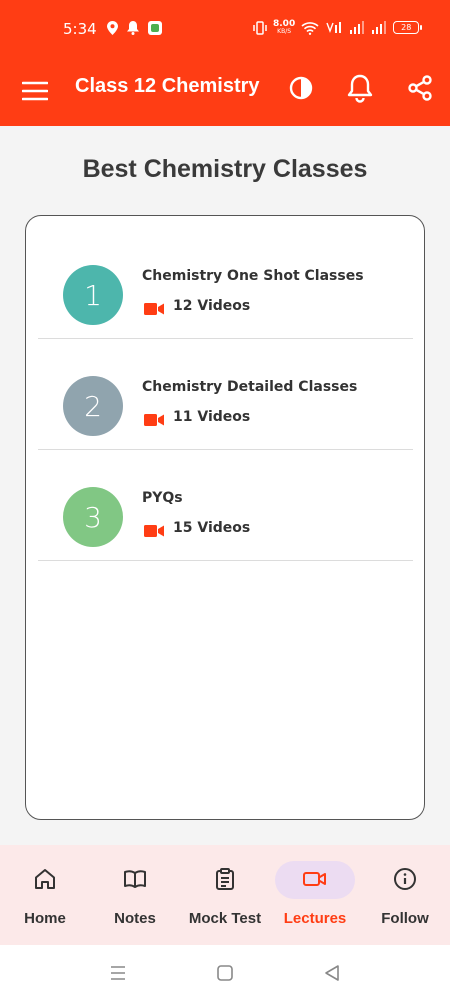 The height and width of the screenshot is (1000, 450). Describe the element at coordinates (212, 528) in the screenshot. I see `item-video-count: 15 Videos` at that location.